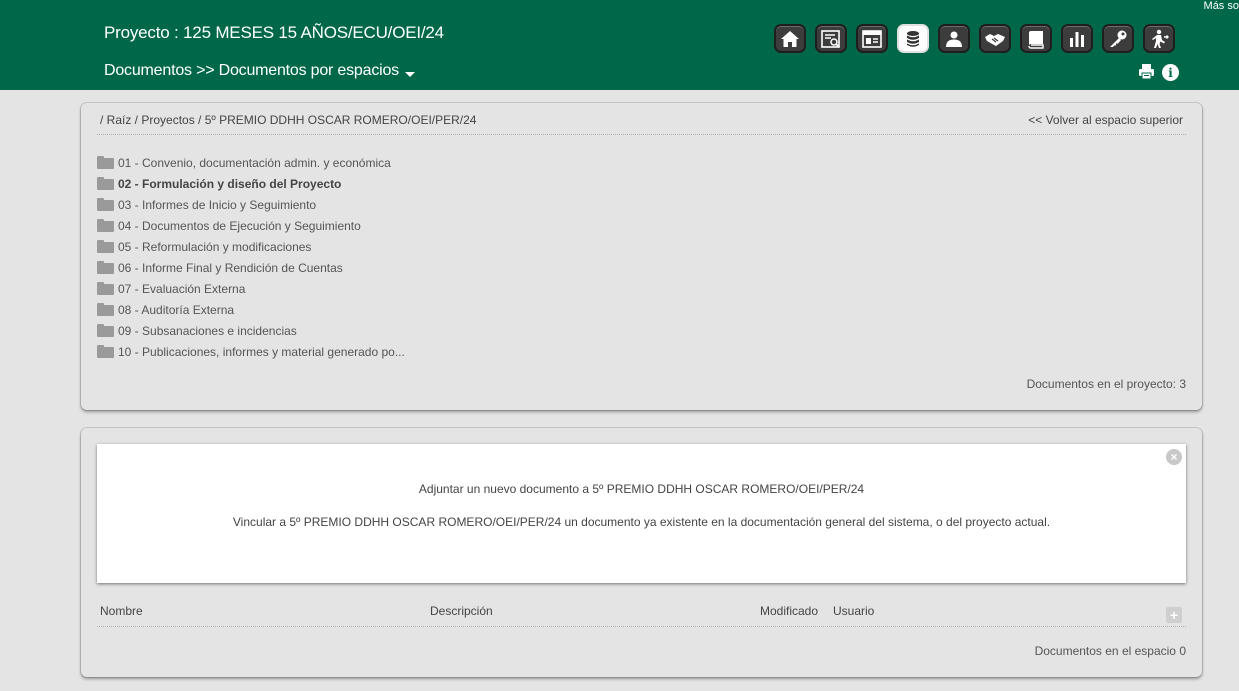 The image size is (1239, 691). What do you see at coordinates (461, 611) in the screenshot?
I see `column-header-description: Descripción` at bounding box center [461, 611].